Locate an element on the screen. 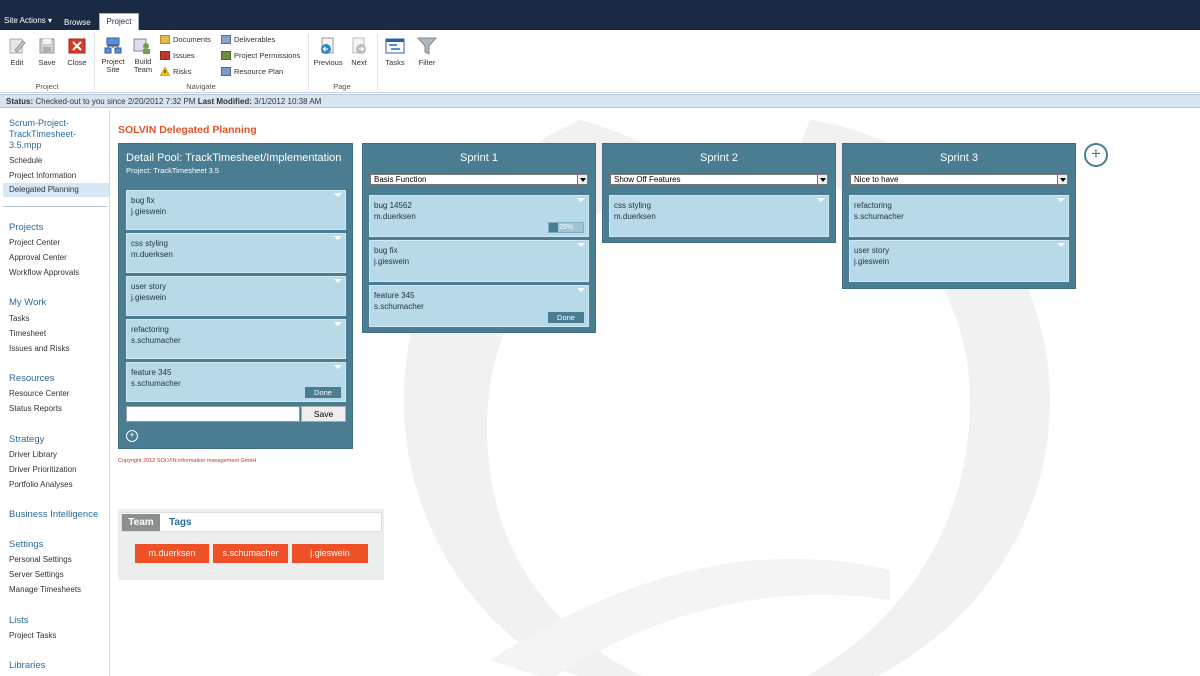  nav-heading-business-intelligence: Business Intelligence is located at coordinates (53, 514).